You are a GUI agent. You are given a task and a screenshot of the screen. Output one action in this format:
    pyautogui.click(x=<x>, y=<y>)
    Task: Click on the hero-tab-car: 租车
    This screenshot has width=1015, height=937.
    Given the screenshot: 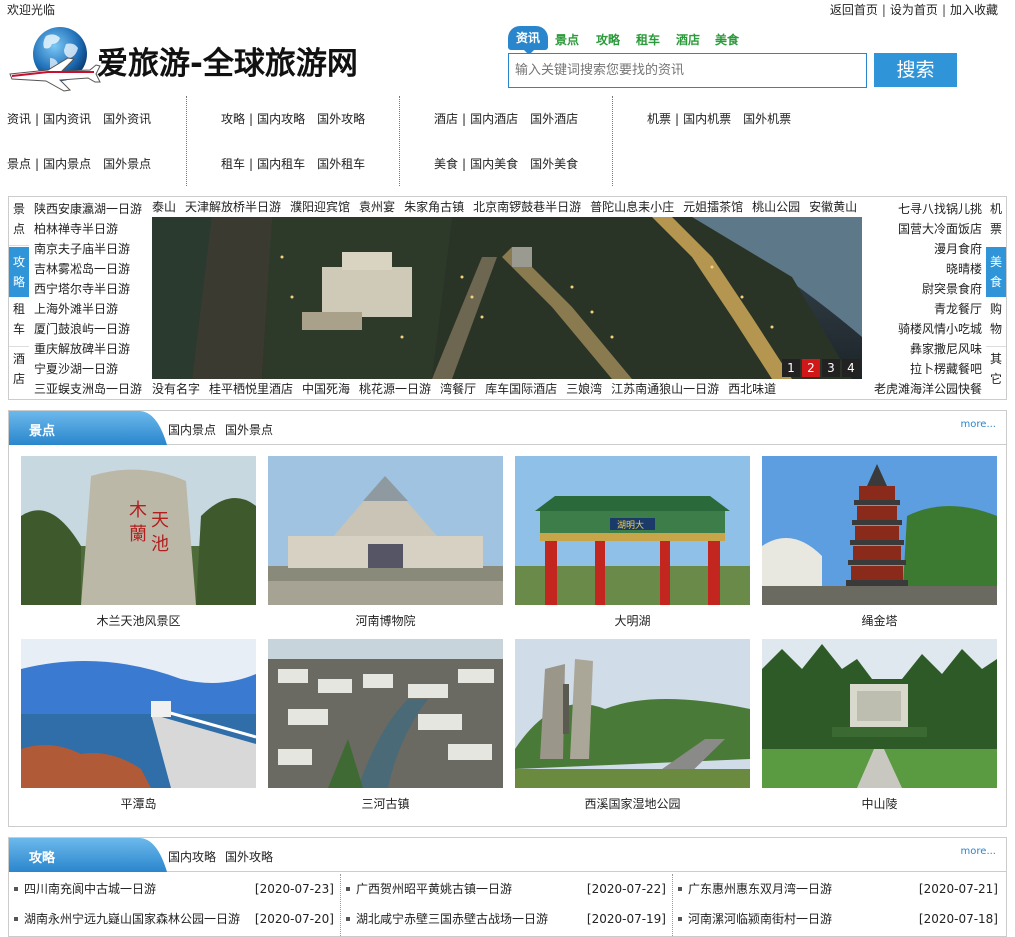 What is the action you would take?
    pyautogui.click(x=19, y=319)
    